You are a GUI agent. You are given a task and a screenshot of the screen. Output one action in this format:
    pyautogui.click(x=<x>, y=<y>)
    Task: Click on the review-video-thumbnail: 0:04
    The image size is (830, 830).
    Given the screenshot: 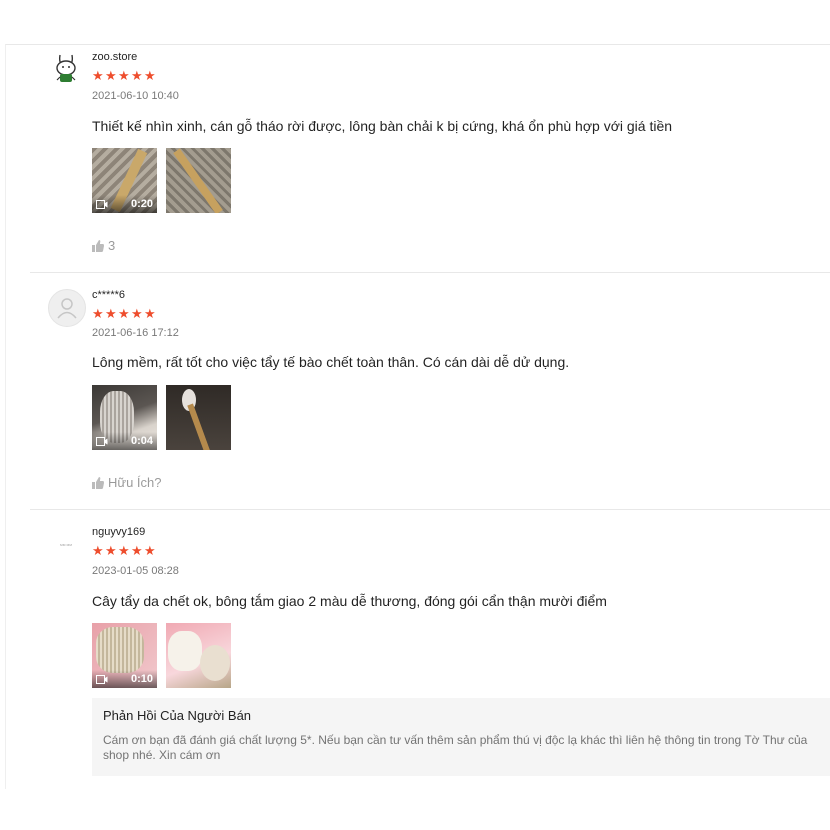 What is the action you would take?
    pyautogui.click(x=124, y=417)
    